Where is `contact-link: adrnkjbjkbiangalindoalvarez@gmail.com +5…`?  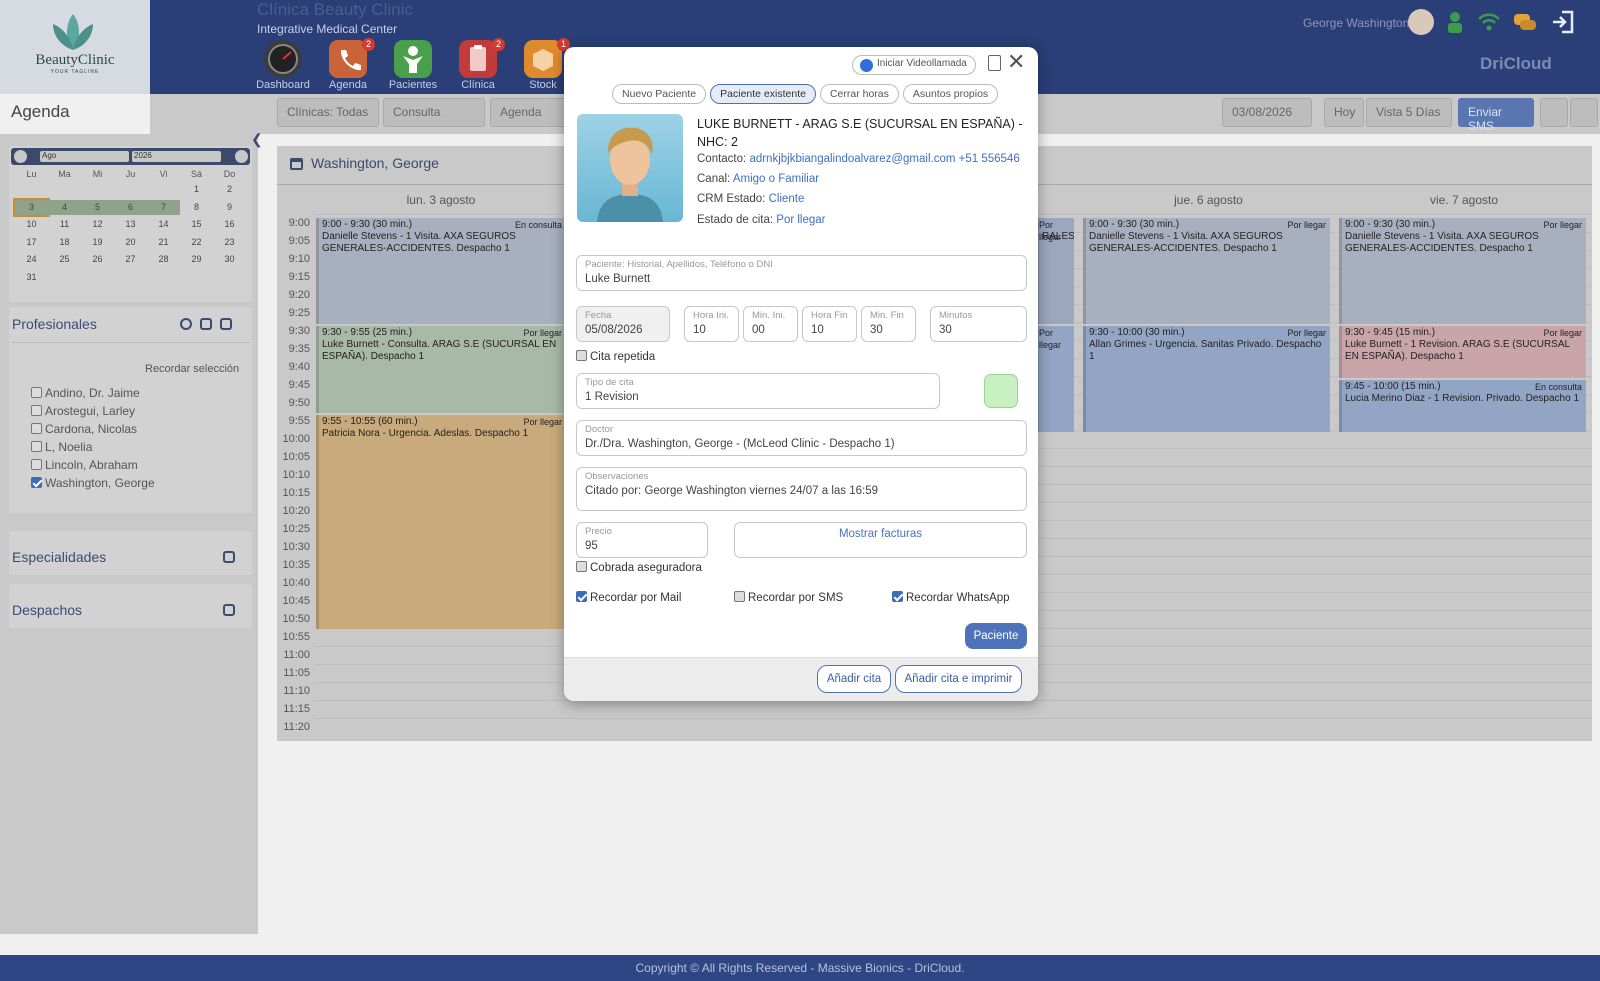
contact-link: adrnkjbjkbiangalindoalvarez@gmail.com +5… is located at coordinates (884, 159).